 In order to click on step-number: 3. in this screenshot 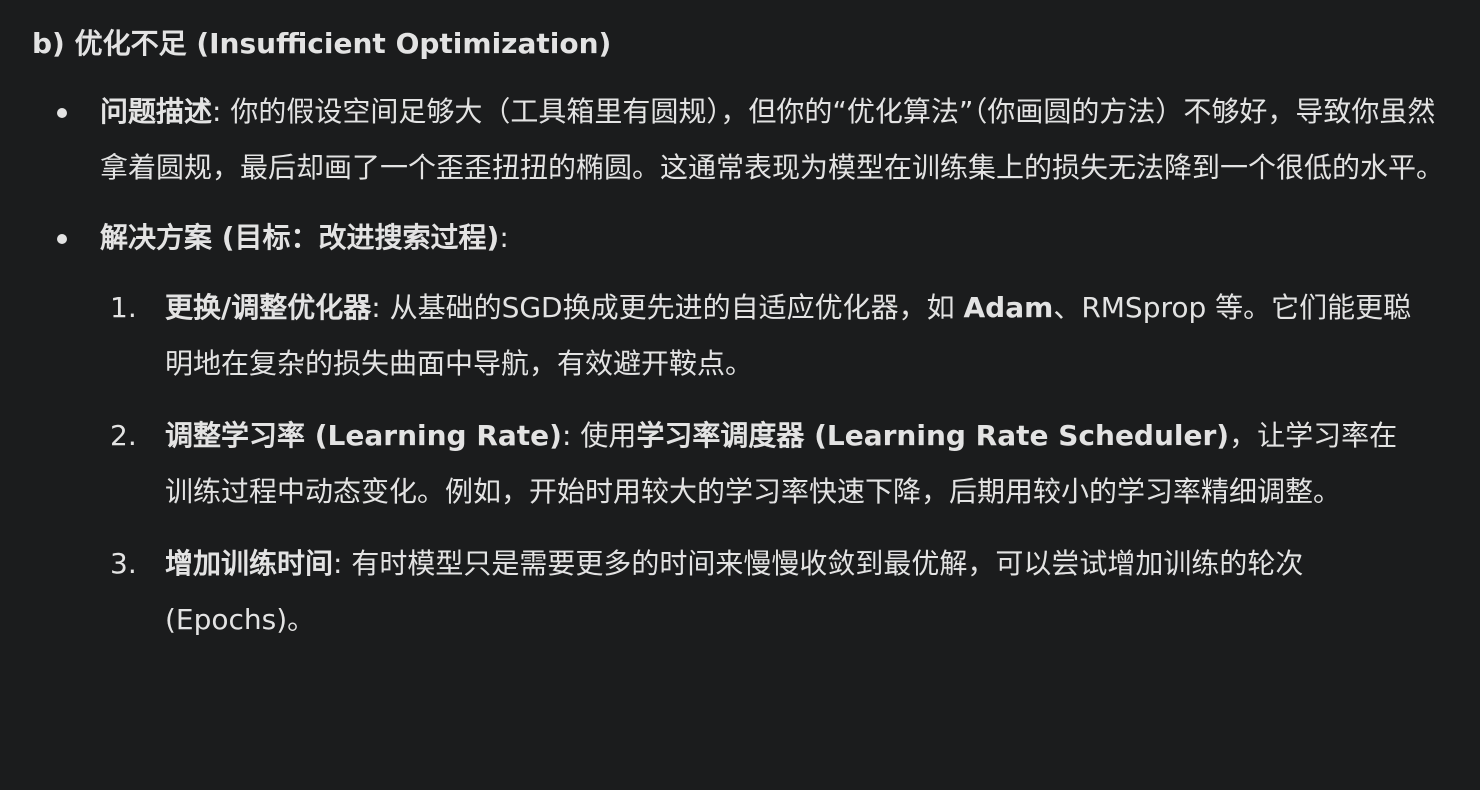, I will do `click(123, 563)`.